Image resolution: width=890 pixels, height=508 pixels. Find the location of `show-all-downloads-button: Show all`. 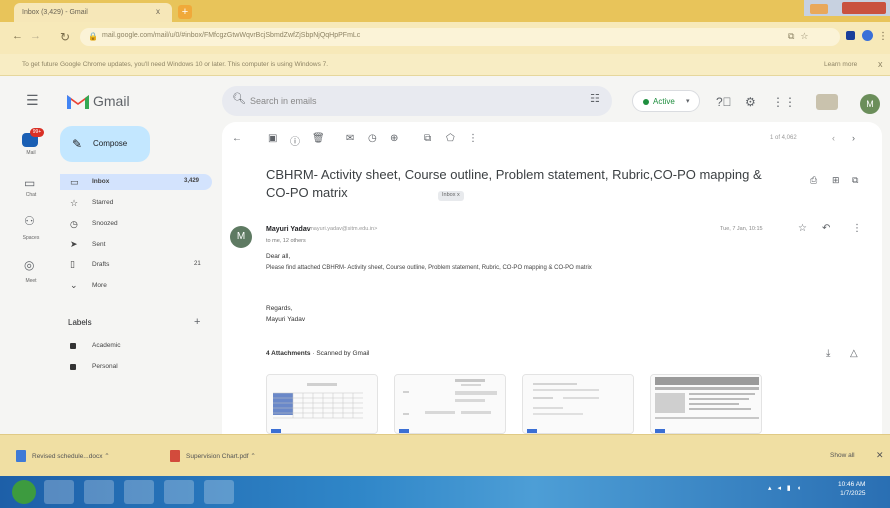

show-all-downloads-button: Show all is located at coordinates (842, 455).